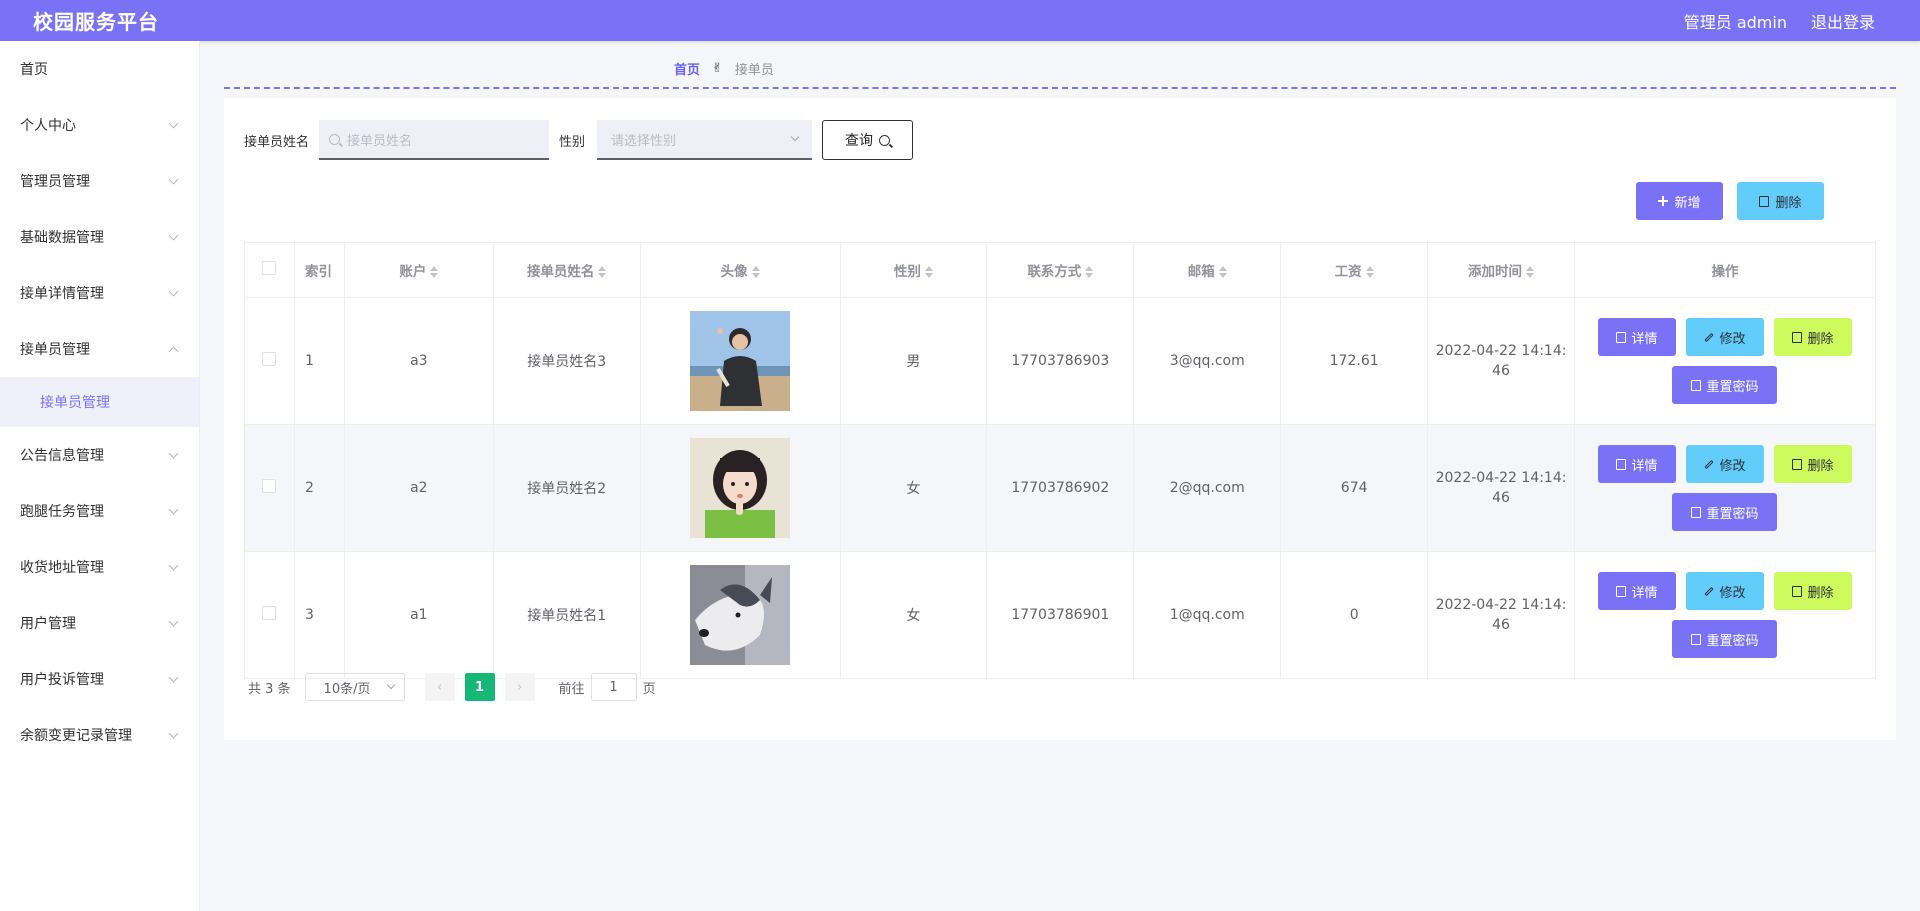 The width and height of the screenshot is (1920, 911). Describe the element at coordinates (99, 735) in the screenshot. I see `sidebar-item-balance-records: 余额变更记录管理` at that location.